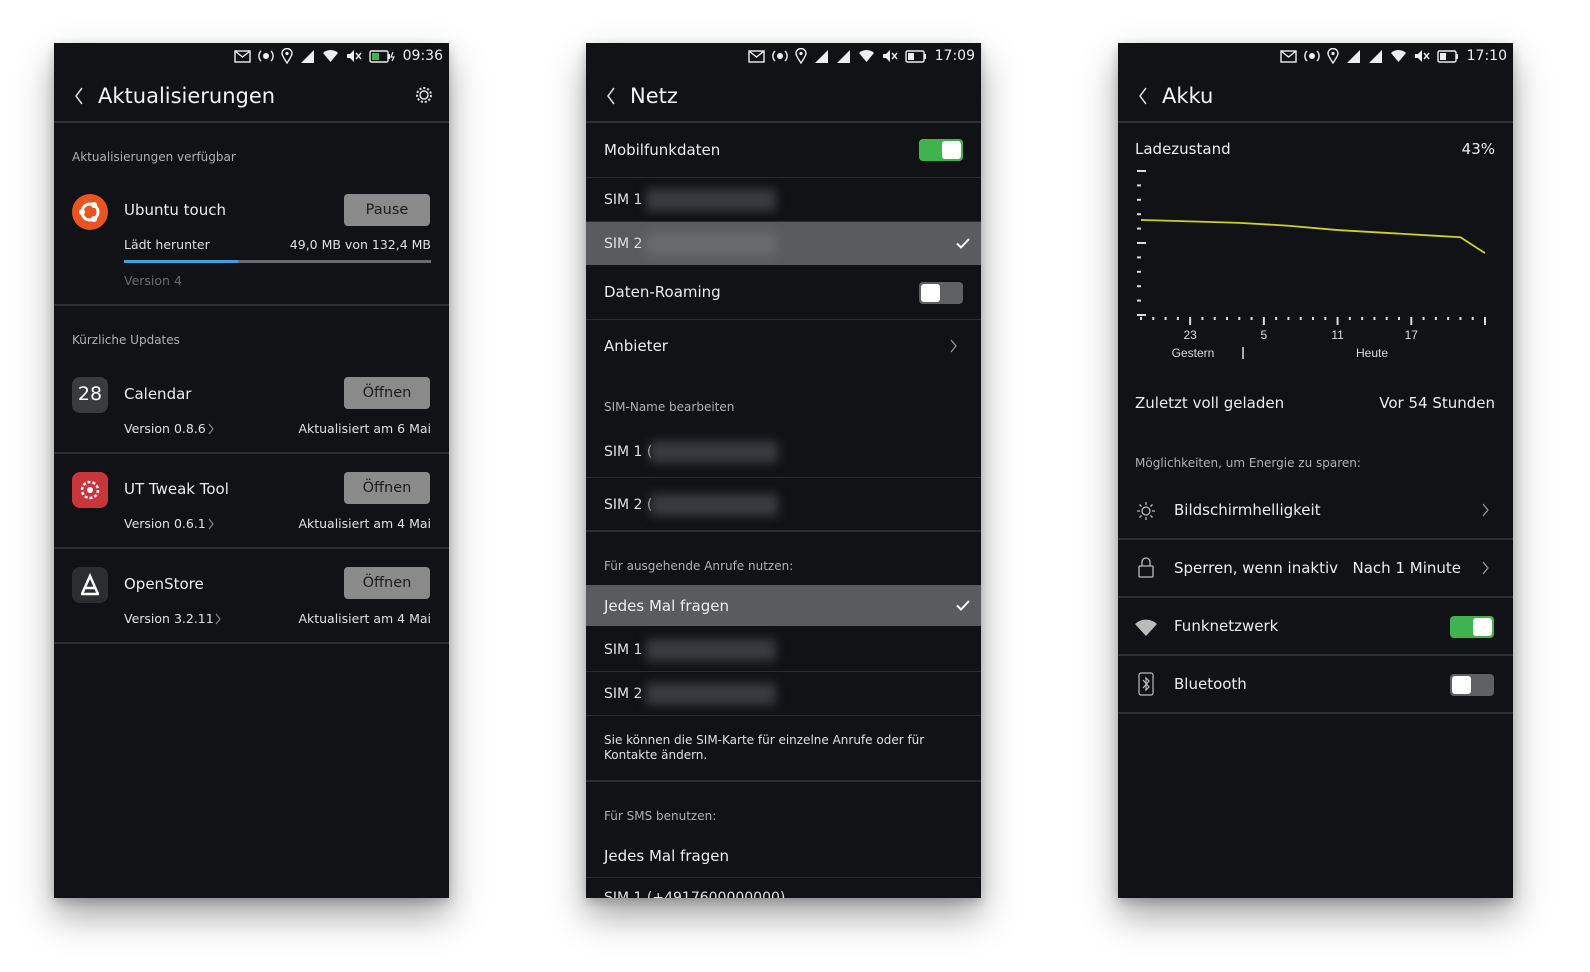 The height and width of the screenshot is (972, 1590). Describe the element at coordinates (90, 585) in the screenshot. I see `openstore-icon` at that location.